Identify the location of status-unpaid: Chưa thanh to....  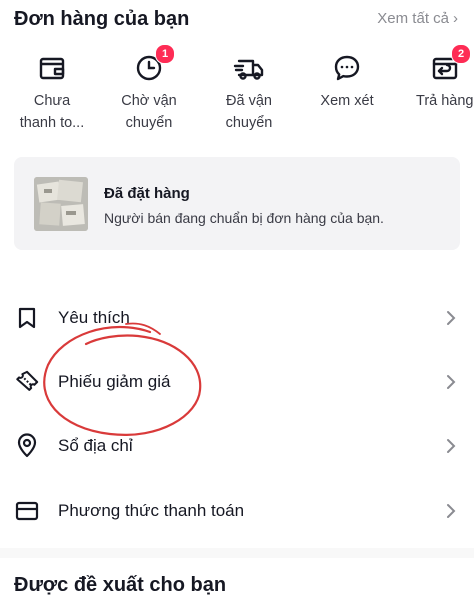
(52, 91).